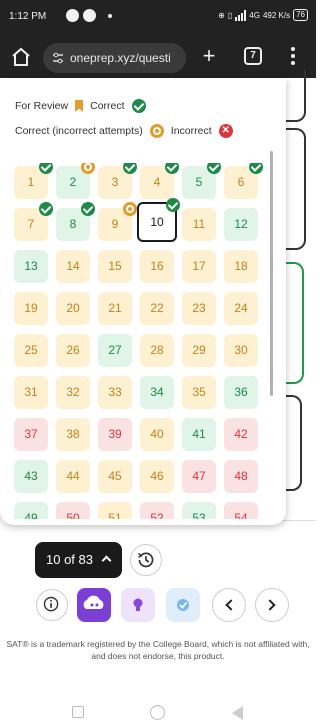 The width and height of the screenshot is (320, 720). I want to click on question-cell: 31, so click(31, 392).